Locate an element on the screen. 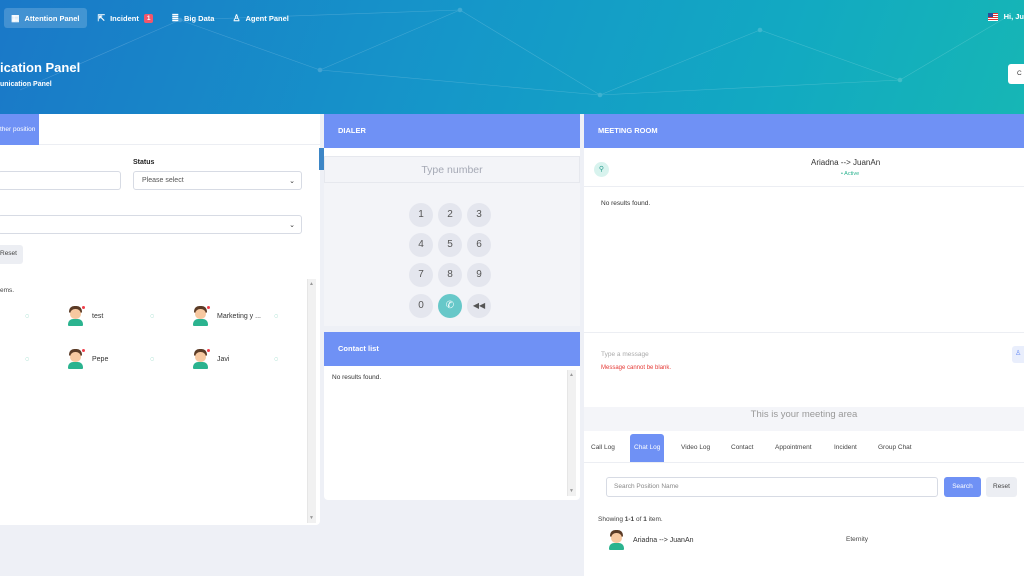 This screenshot has height=576, width=1024. call-button: ✆ is located at coordinates (450, 306).